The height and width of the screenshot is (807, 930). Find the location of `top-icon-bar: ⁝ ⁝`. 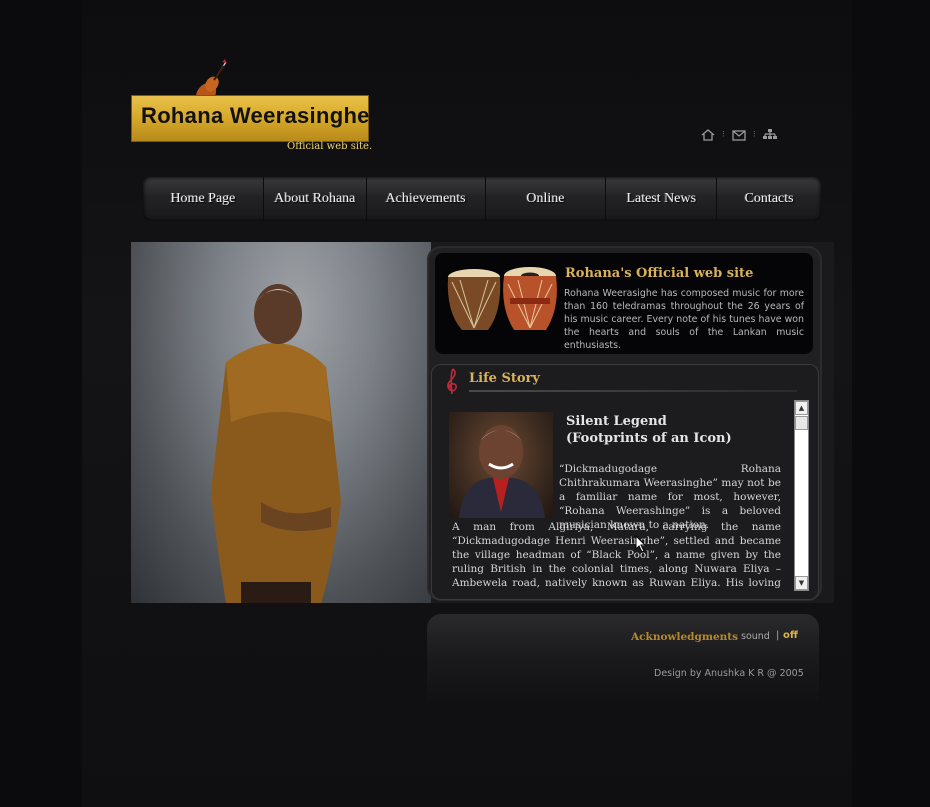

top-icon-bar: ⁝ ⁝ is located at coordinates (739, 135).